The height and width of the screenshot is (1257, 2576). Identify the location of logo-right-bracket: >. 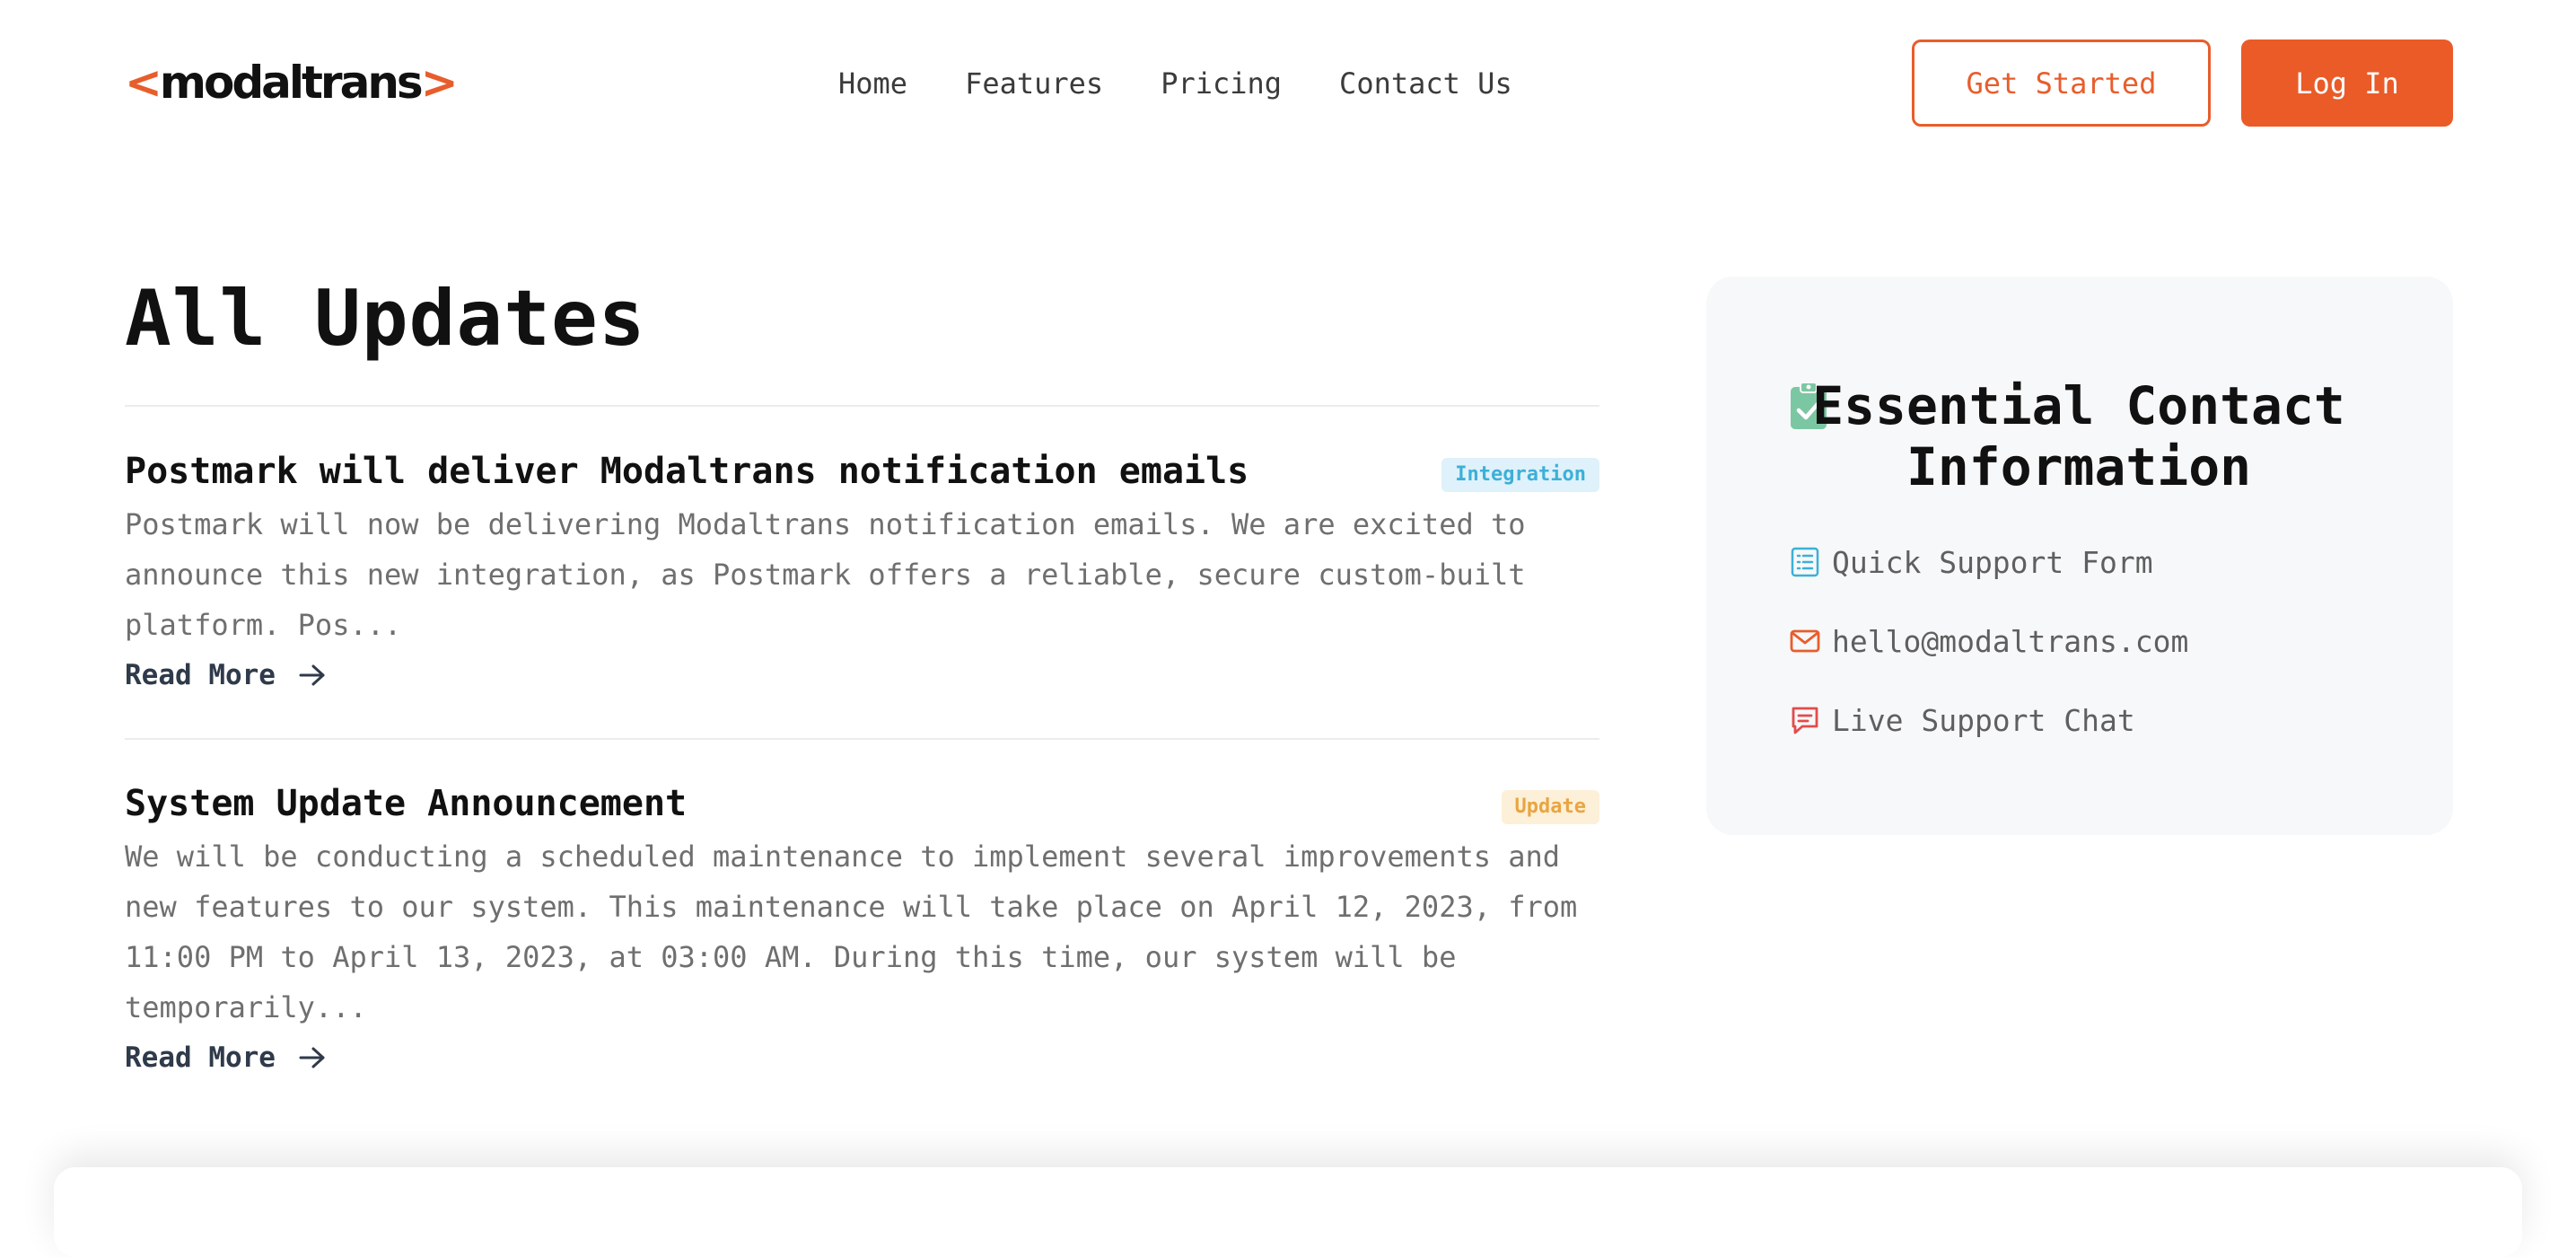
(439, 83).